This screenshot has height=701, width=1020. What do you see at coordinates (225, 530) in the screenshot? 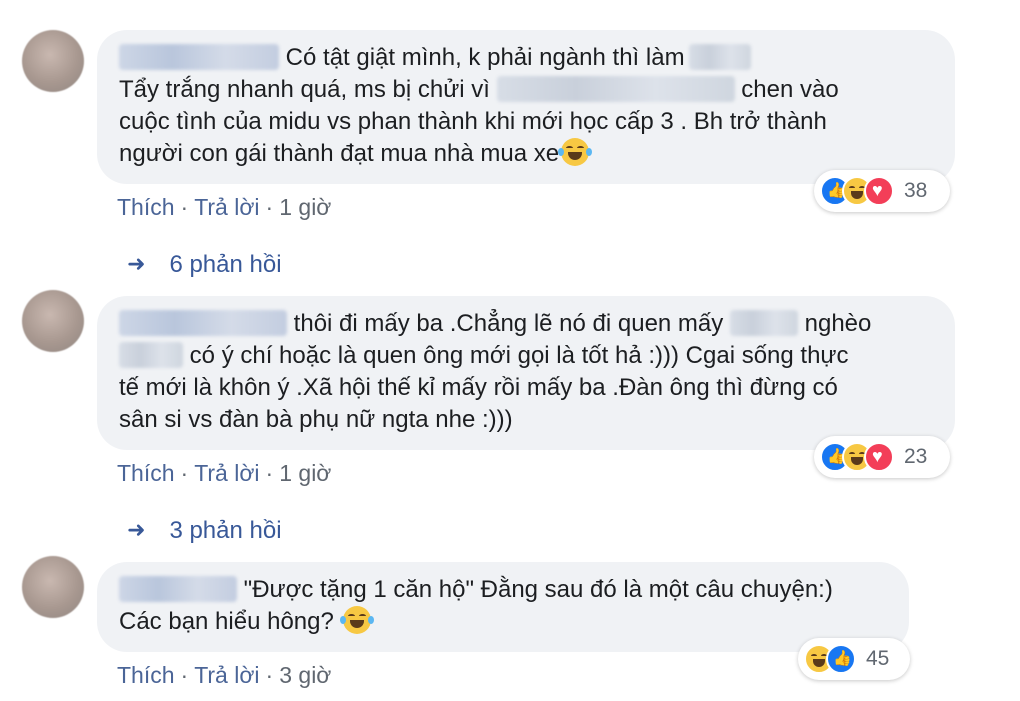
I see `replies-count-label: 3 phản hồi` at bounding box center [225, 530].